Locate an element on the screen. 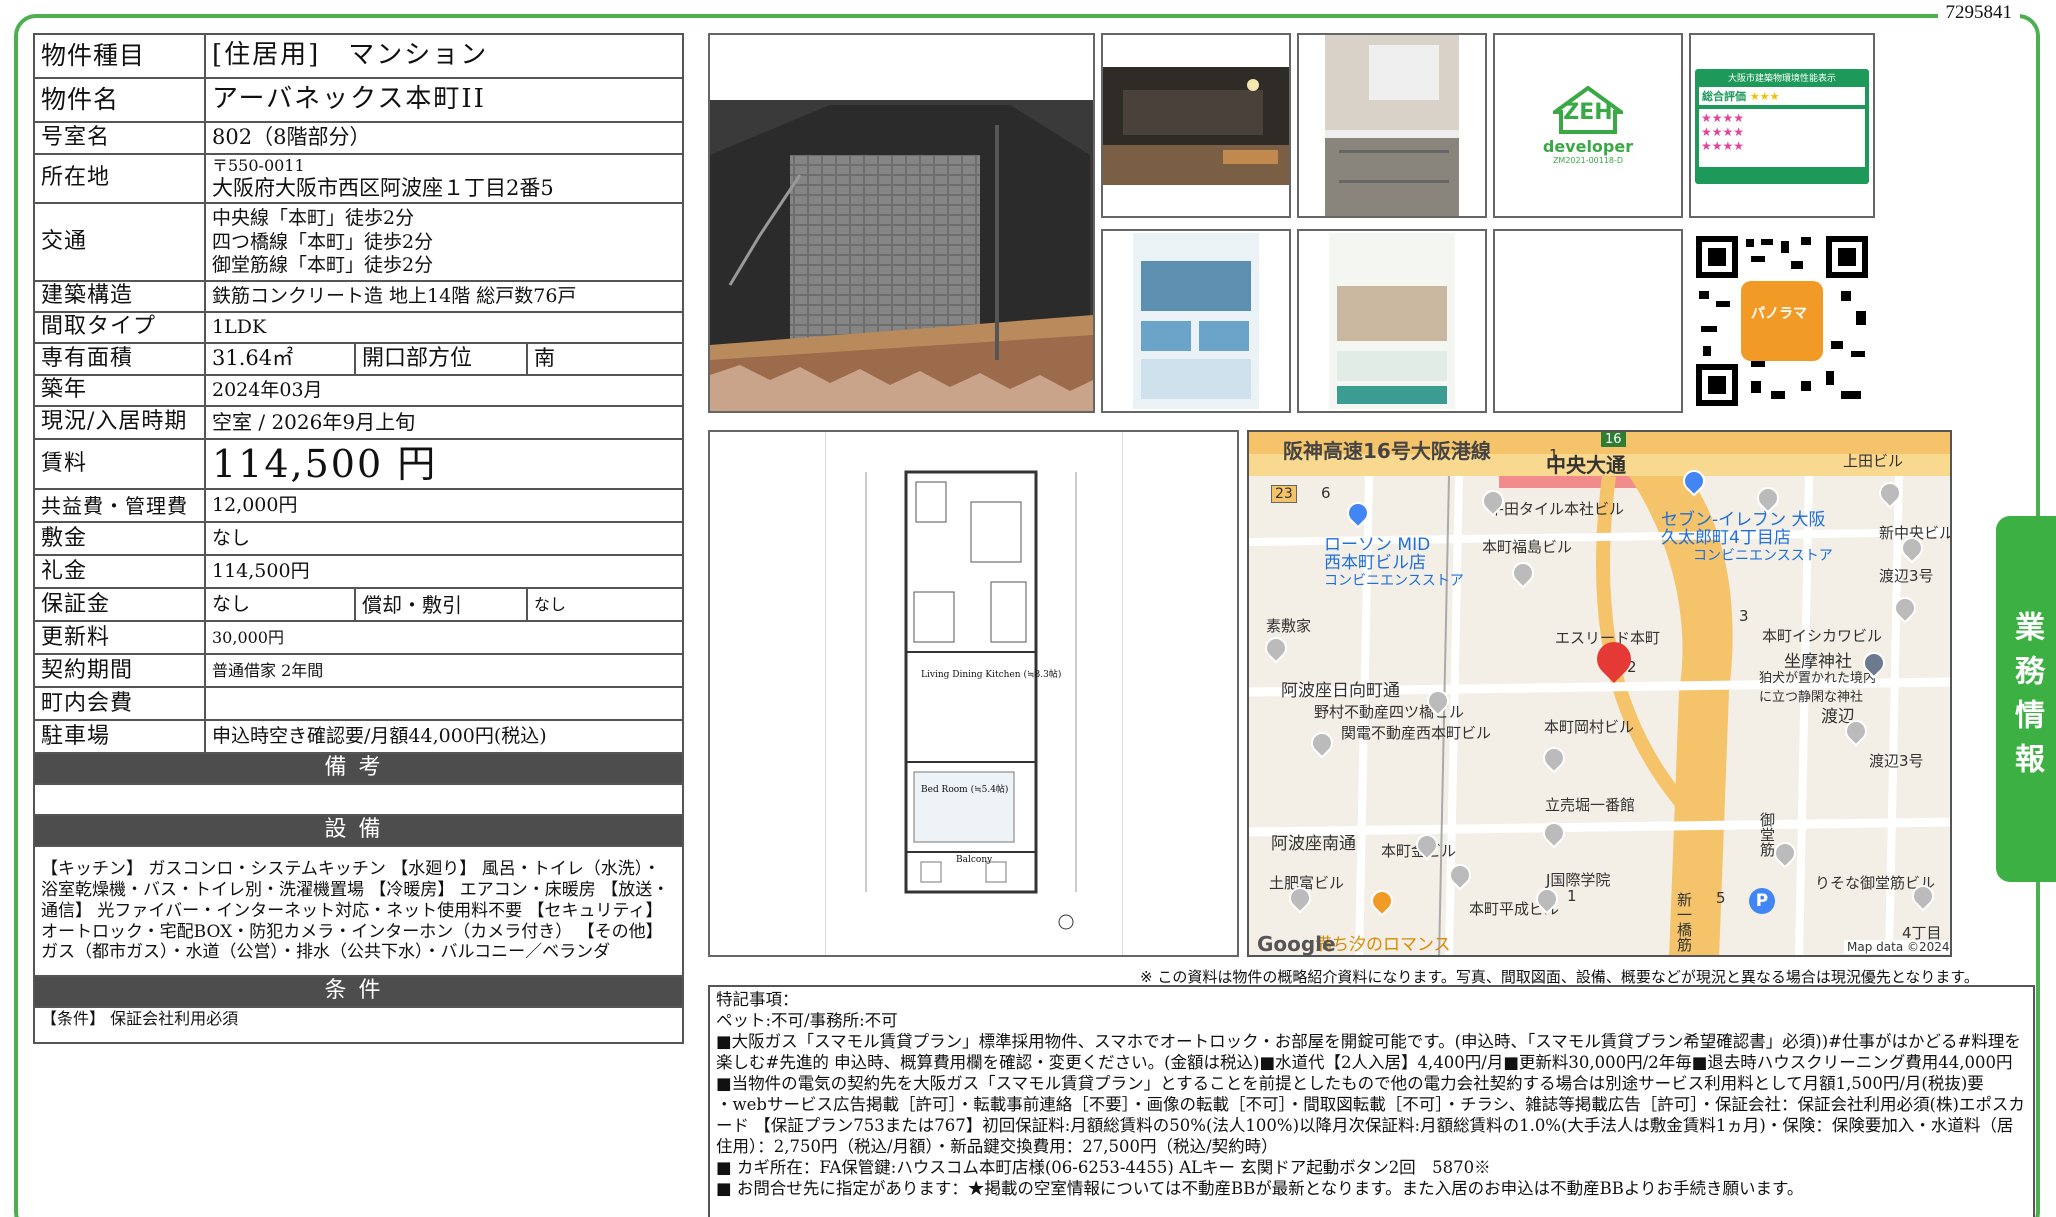  lawson-sublabel: コンビニエンスストア is located at coordinates (1394, 581).